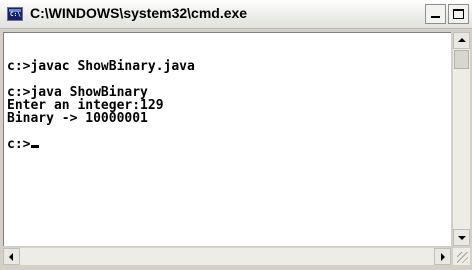 The height and width of the screenshot is (270, 472). What do you see at coordinates (461, 256) in the screenshot?
I see `resize-grip` at bounding box center [461, 256].